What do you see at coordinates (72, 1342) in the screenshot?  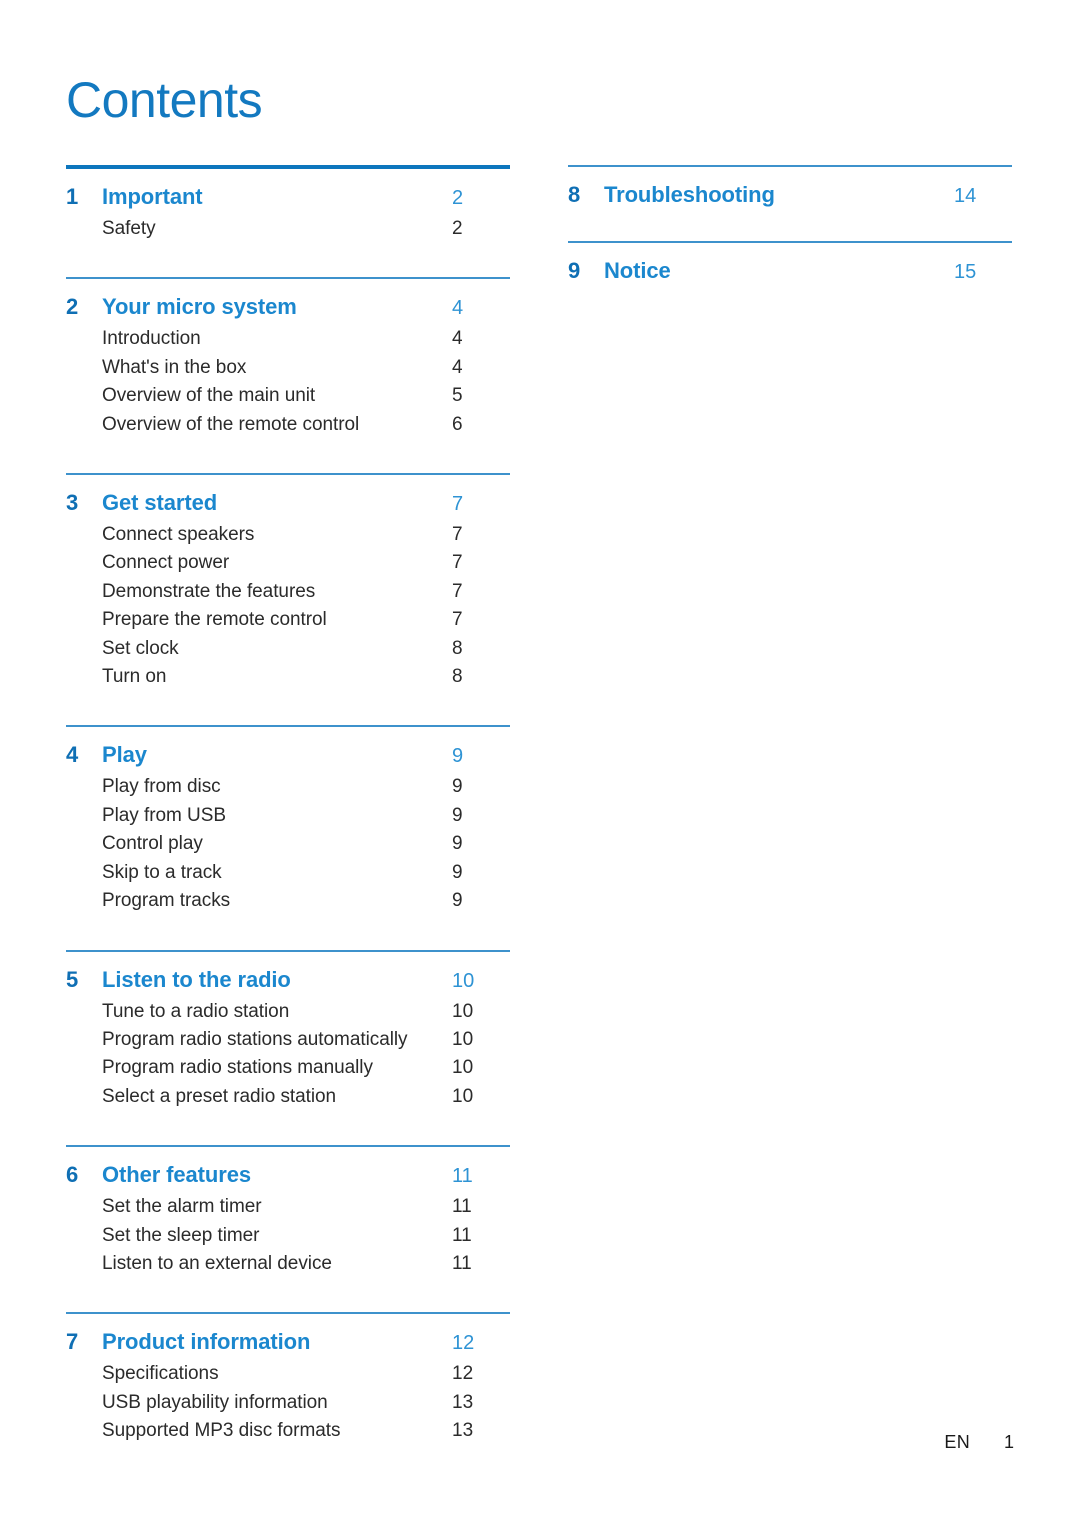 I see `section-number: 7` at bounding box center [72, 1342].